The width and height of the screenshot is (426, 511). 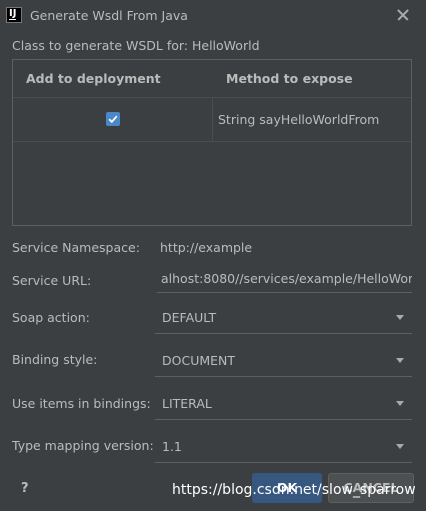 I want to click on binding-style-select: DOCUMENT, so click(x=283, y=361).